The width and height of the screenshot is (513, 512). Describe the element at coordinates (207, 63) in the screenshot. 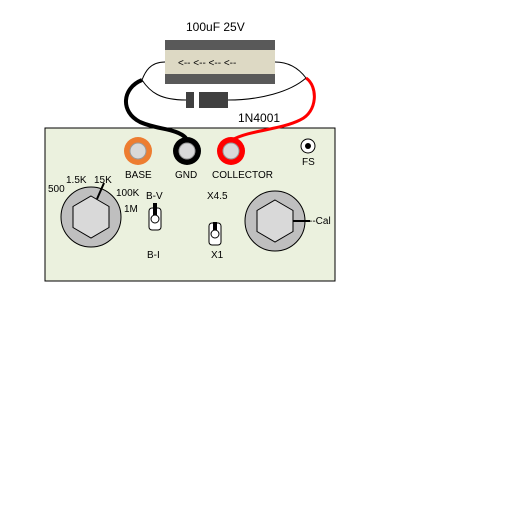

I see `capacitor-polarity-marks: <-- <-- <-- <--` at that location.